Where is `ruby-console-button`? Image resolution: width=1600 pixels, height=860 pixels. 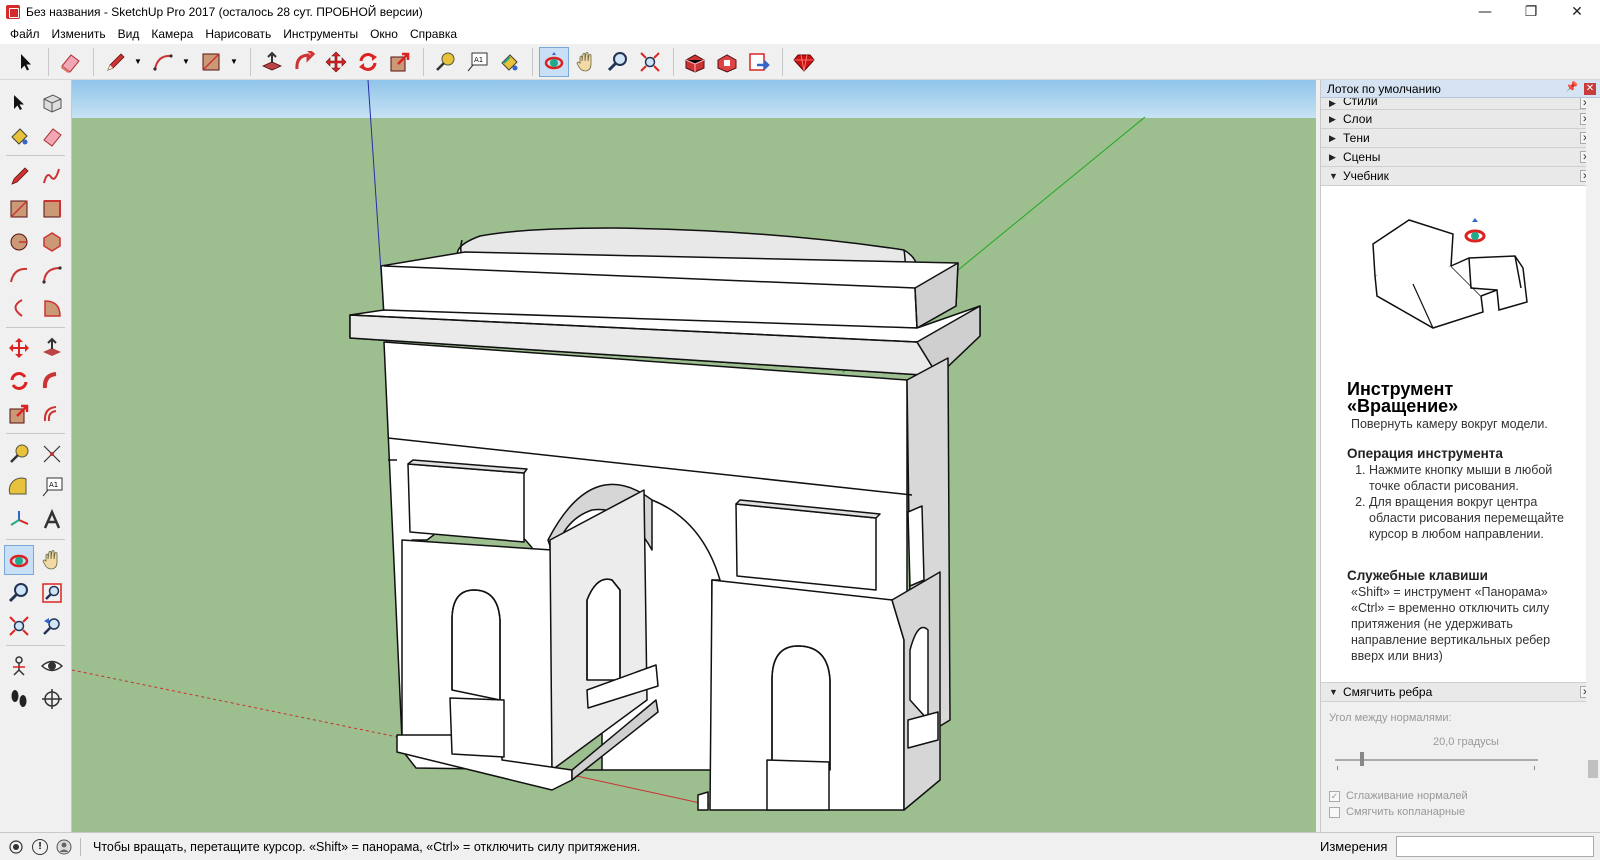
ruby-console-button is located at coordinates (804, 62).